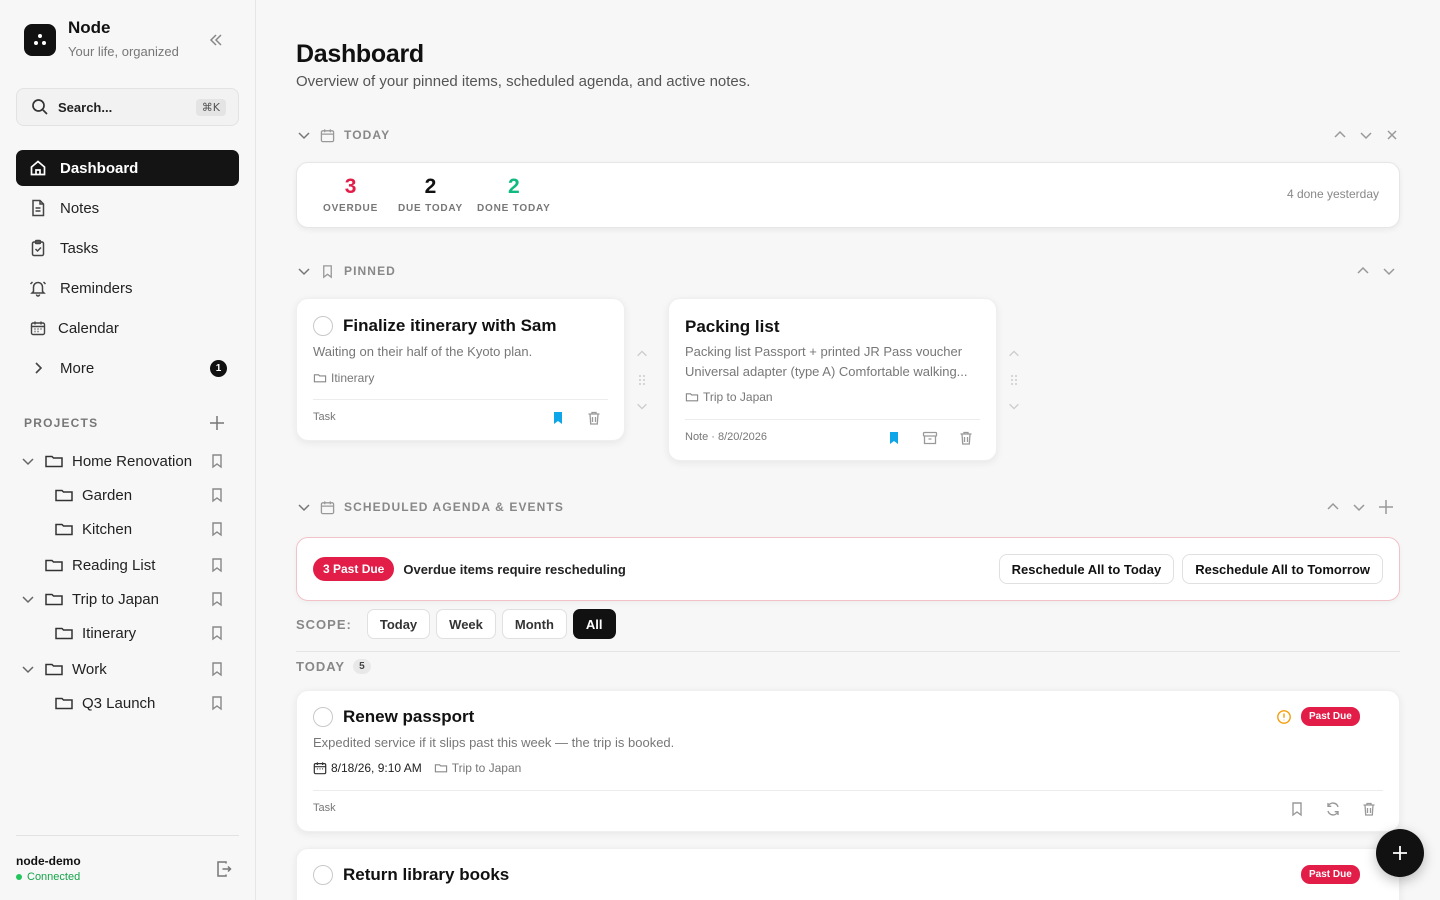  Describe the element at coordinates (101, 38) in the screenshot. I see `brand: Node Your life, organized` at that location.